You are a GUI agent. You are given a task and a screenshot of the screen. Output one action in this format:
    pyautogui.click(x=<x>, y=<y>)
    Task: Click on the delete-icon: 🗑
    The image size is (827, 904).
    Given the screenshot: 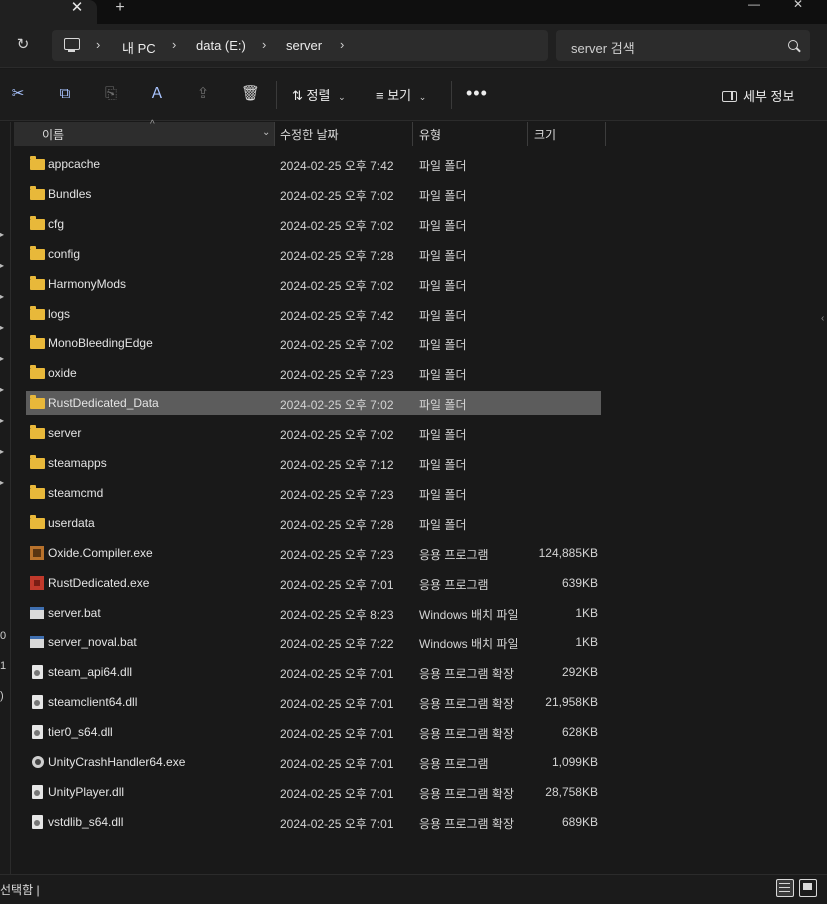 What is the action you would take?
    pyautogui.click(x=250, y=94)
    